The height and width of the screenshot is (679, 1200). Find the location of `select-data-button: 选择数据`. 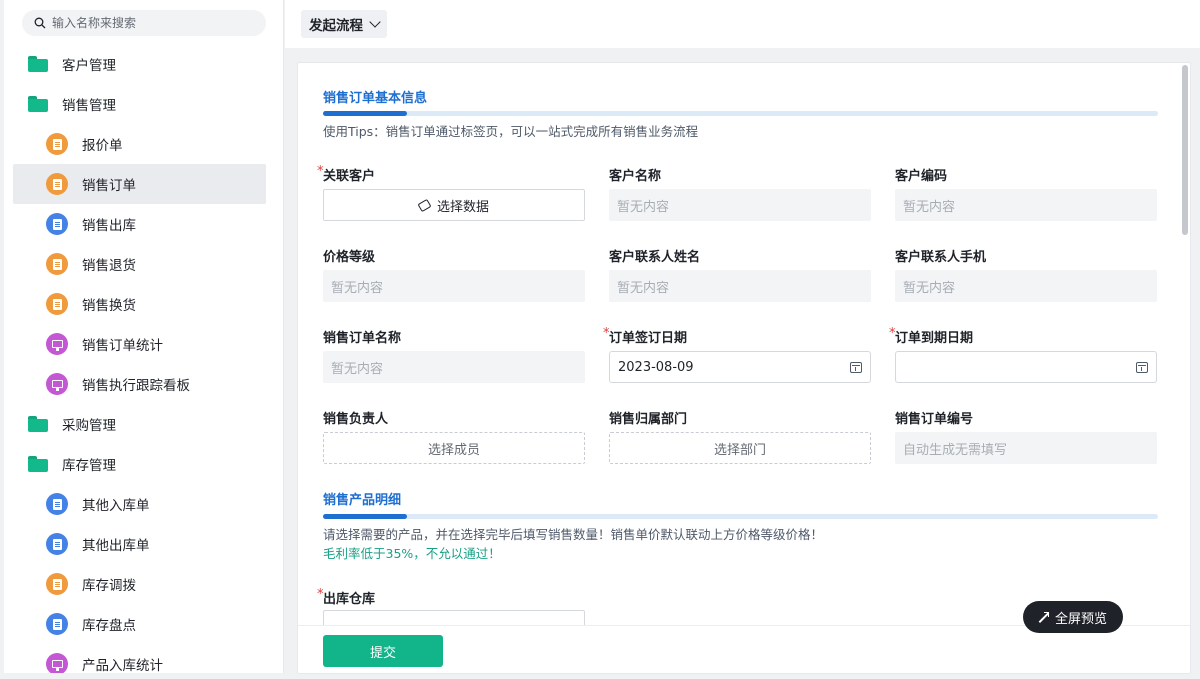

select-data-button: 选择数据 is located at coordinates (454, 205).